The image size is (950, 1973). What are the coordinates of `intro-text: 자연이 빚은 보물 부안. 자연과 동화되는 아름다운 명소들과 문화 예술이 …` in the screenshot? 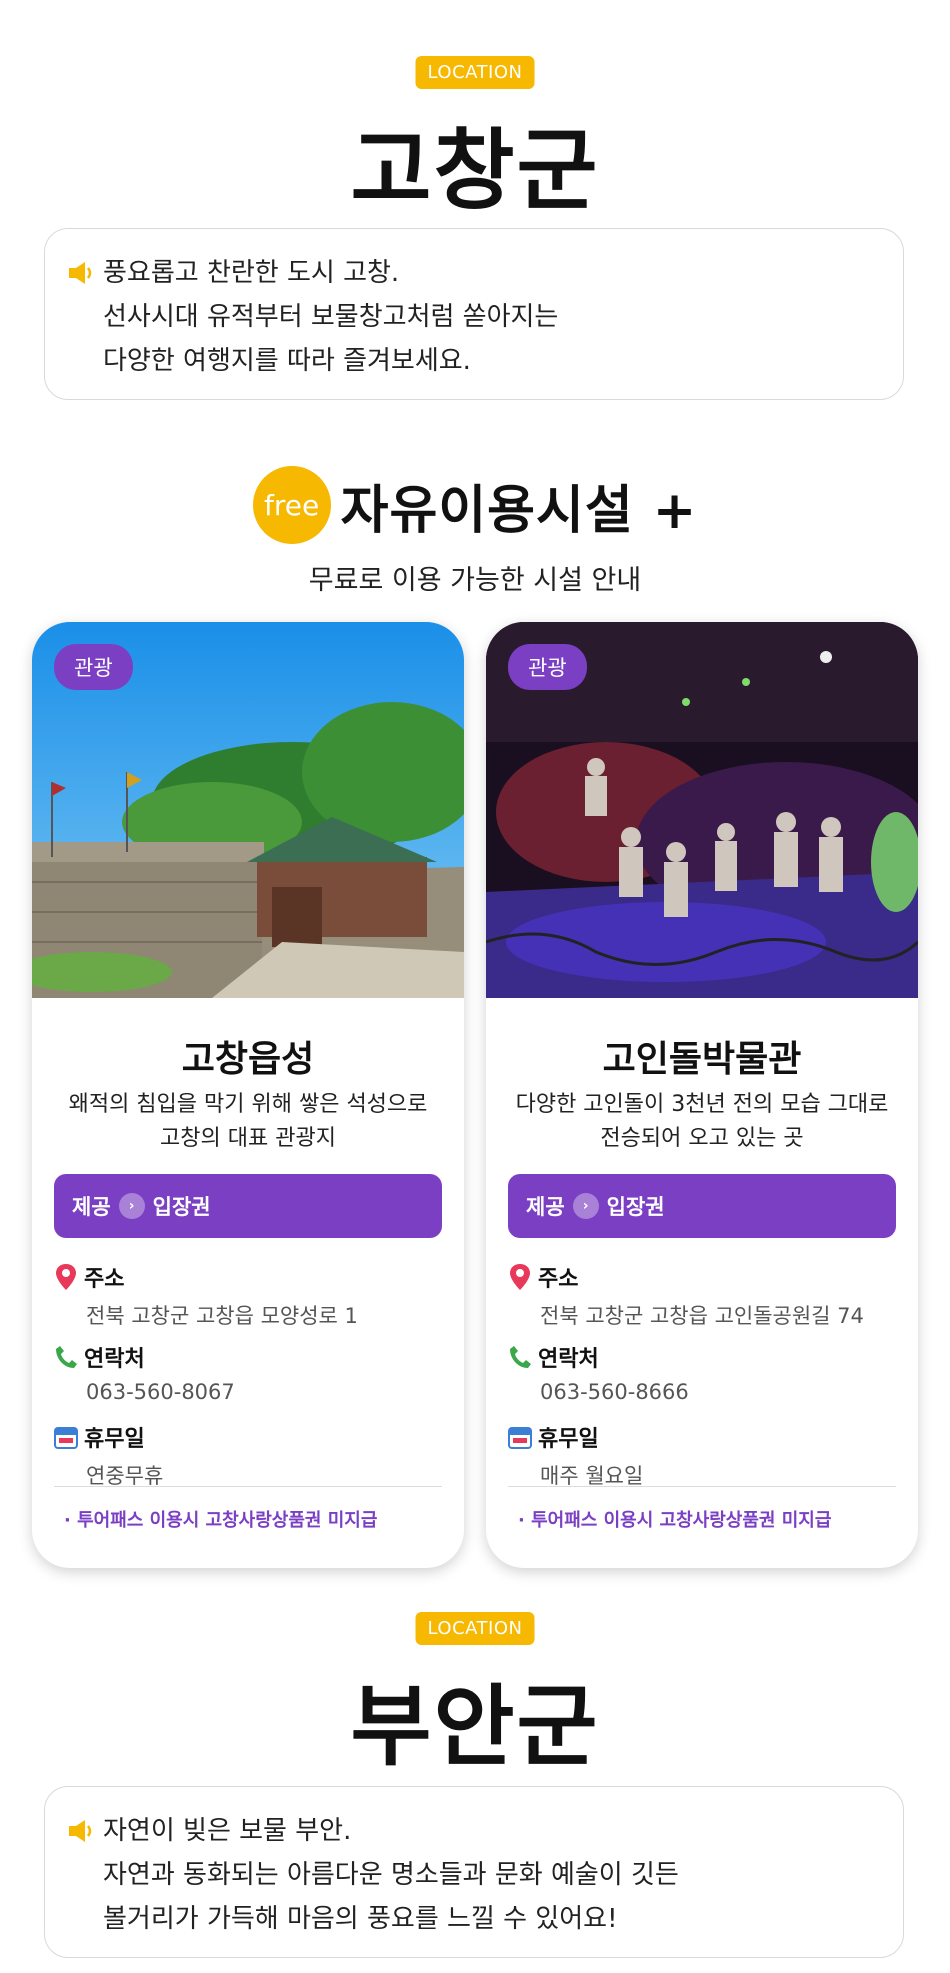 It's located at (391, 1875).